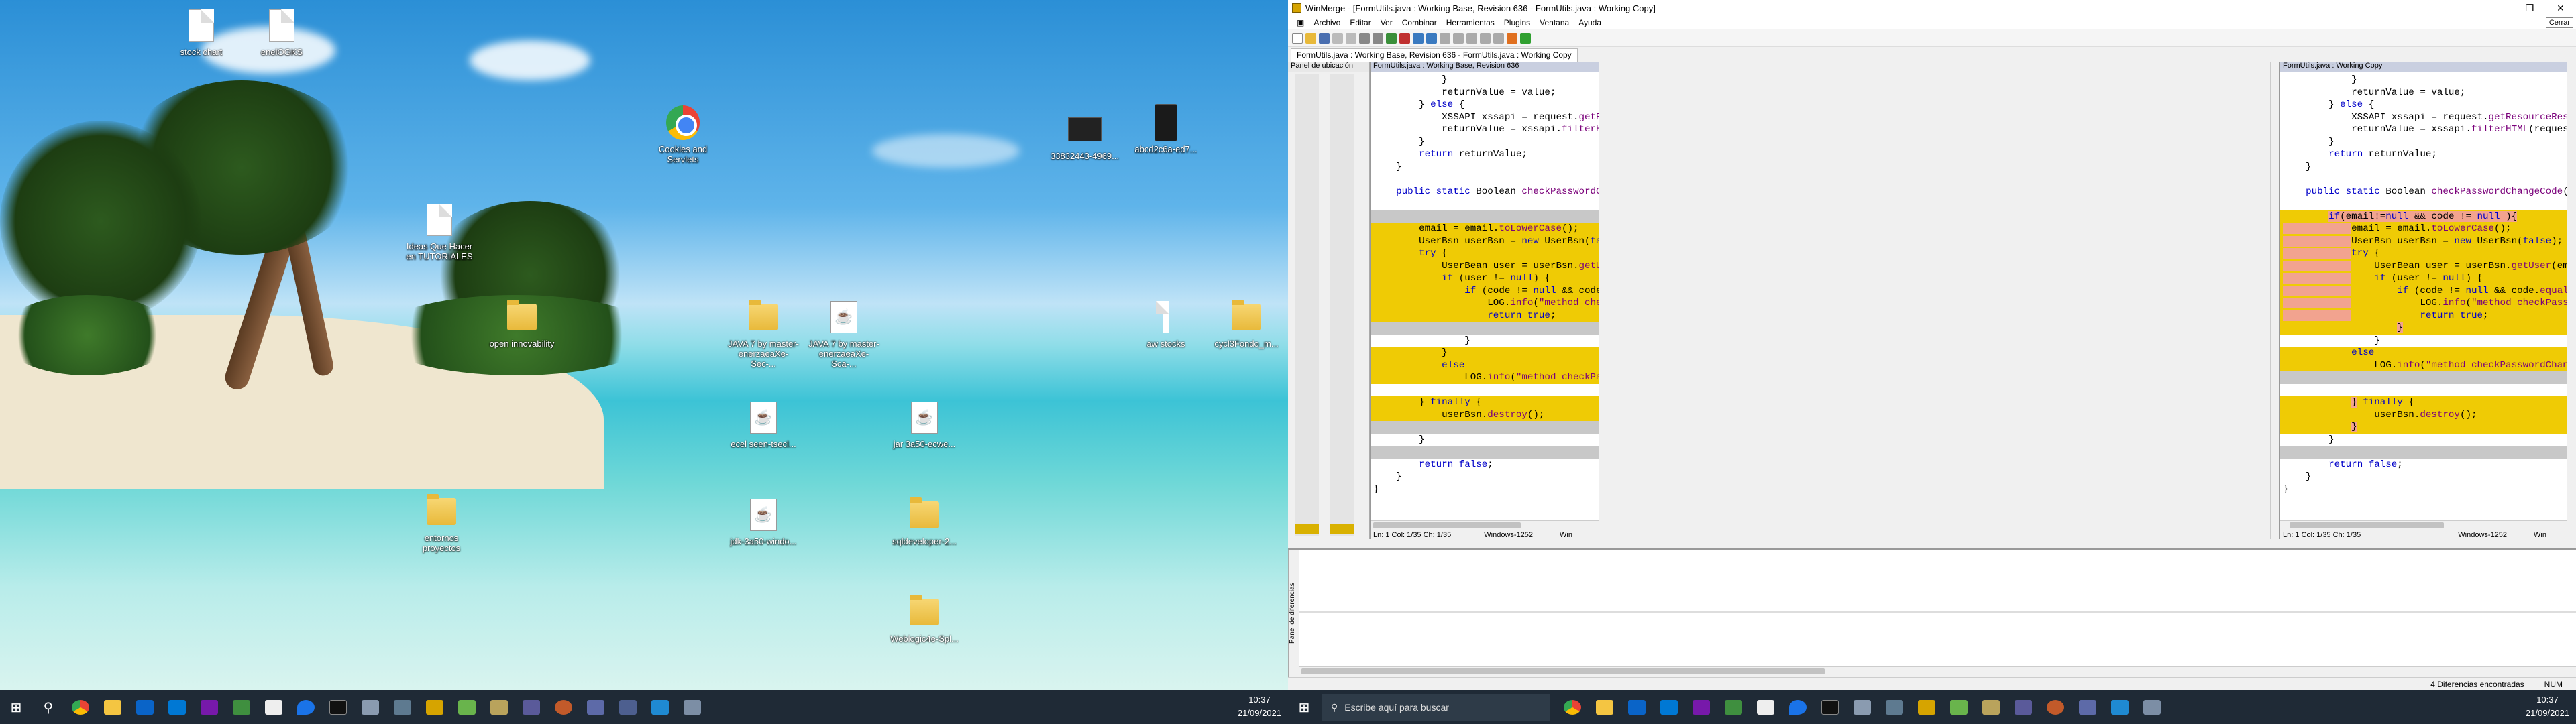 The width and height of the screenshot is (2576, 724). I want to click on menu-ventana: Ventana, so click(1554, 22).